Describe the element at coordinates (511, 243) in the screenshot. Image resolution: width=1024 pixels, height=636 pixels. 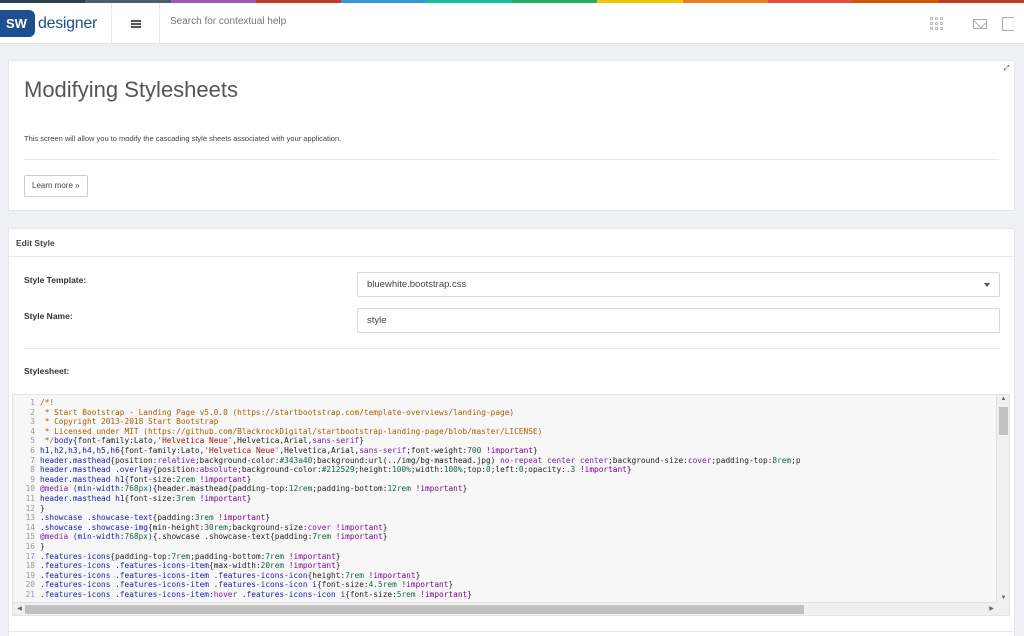
I see `panel-heading: Edit Style` at that location.